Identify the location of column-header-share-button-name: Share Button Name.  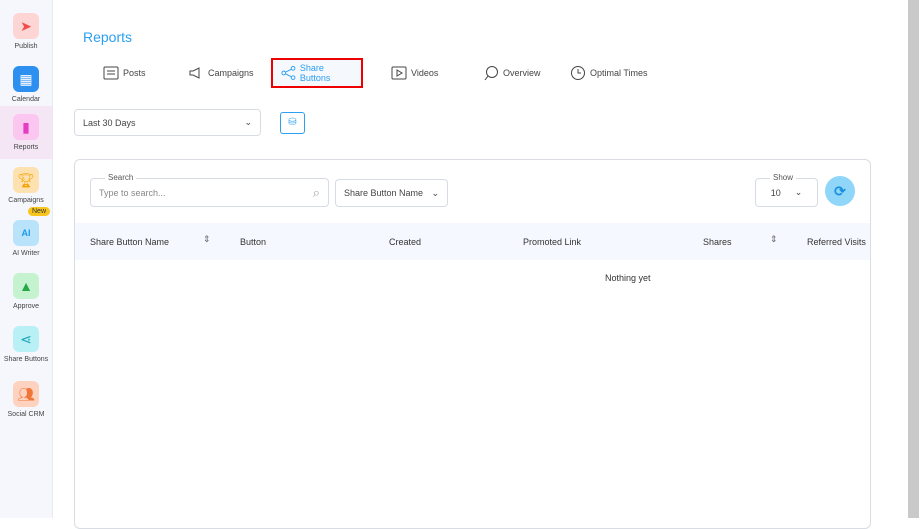
(129, 242).